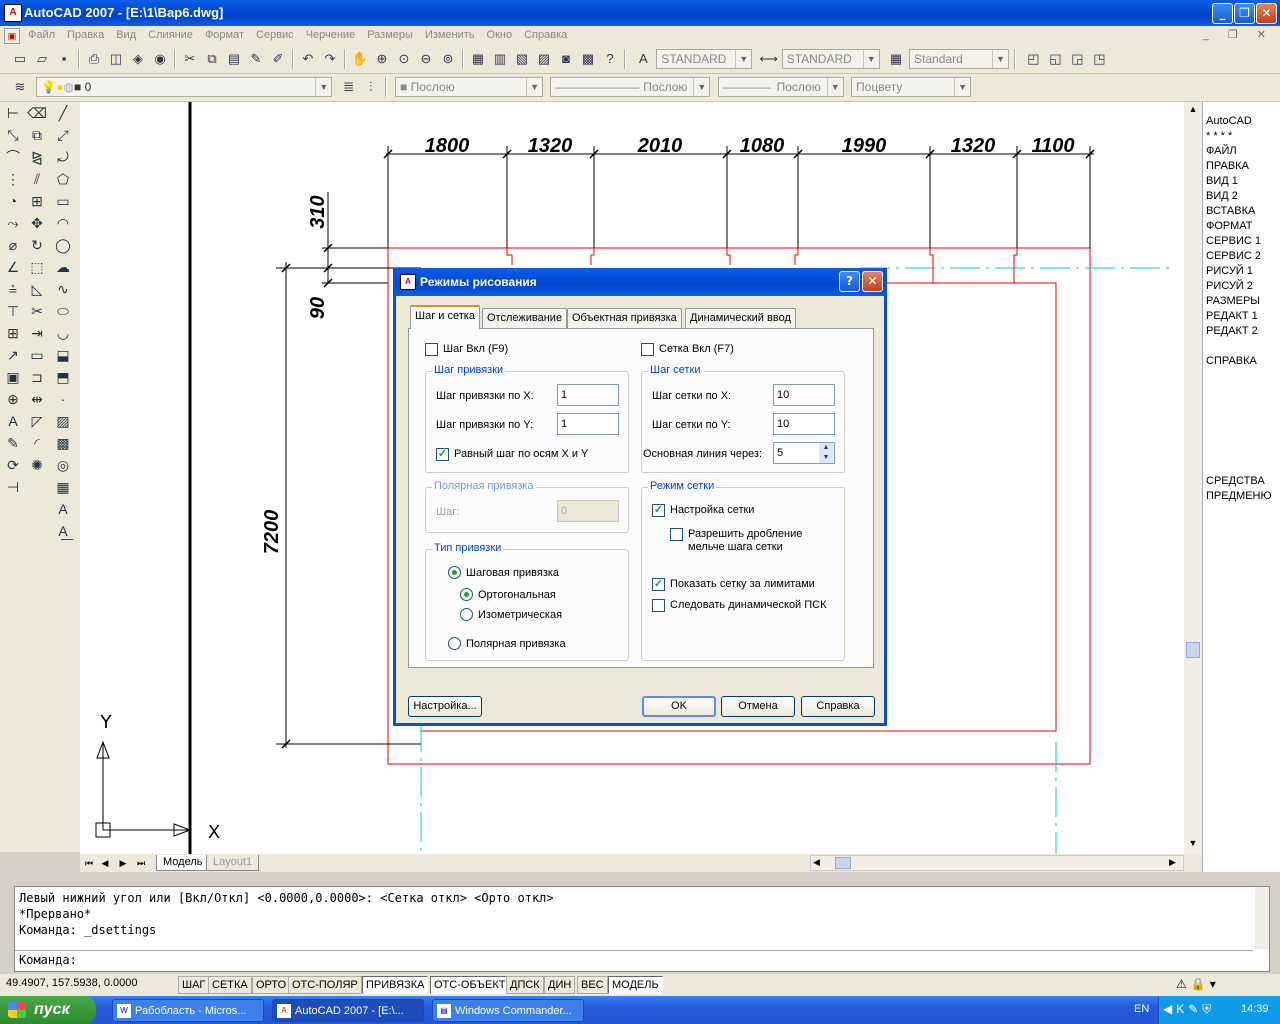  What do you see at coordinates (1233, 256) in the screenshot?
I see `screen-menu-tools2: СЕРВИС 2` at bounding box center [1233, 256].